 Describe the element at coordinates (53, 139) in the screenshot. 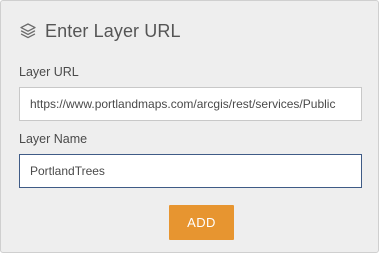

I see `layer-name-label: Layer Name` at that location.